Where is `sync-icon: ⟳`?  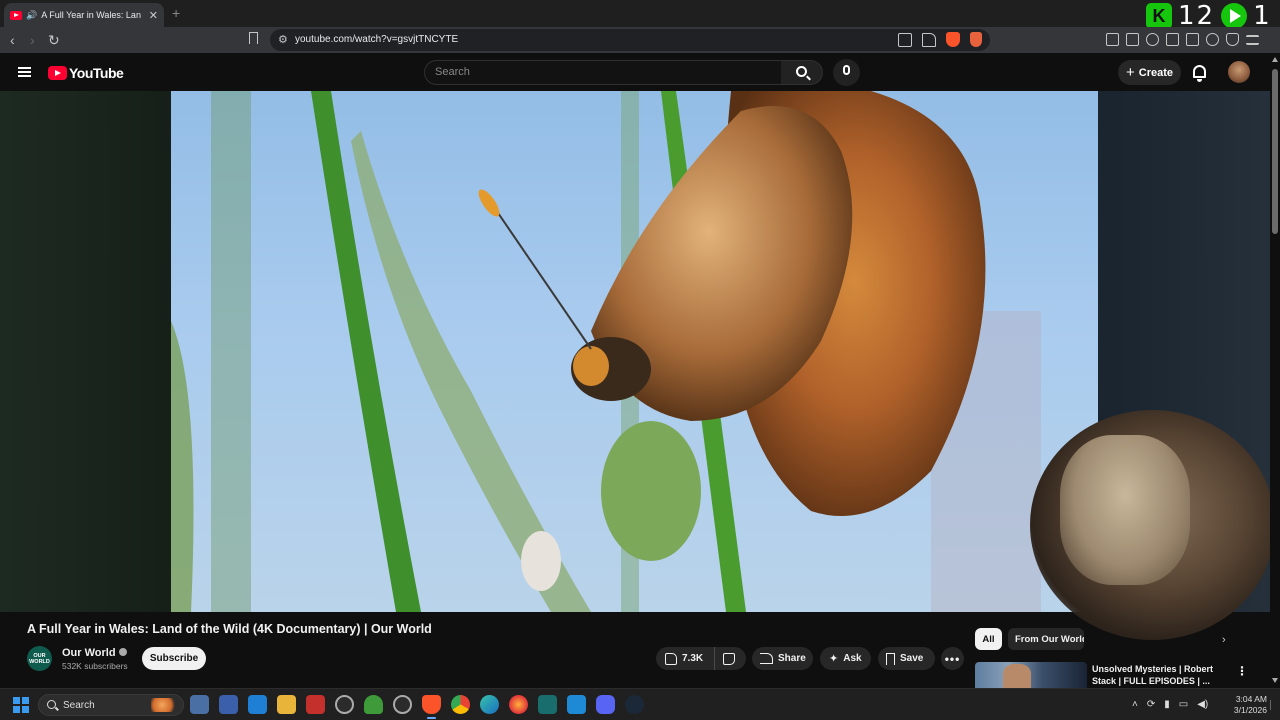 sync-icon: ⟳ is located at coordinates (1151, 704).